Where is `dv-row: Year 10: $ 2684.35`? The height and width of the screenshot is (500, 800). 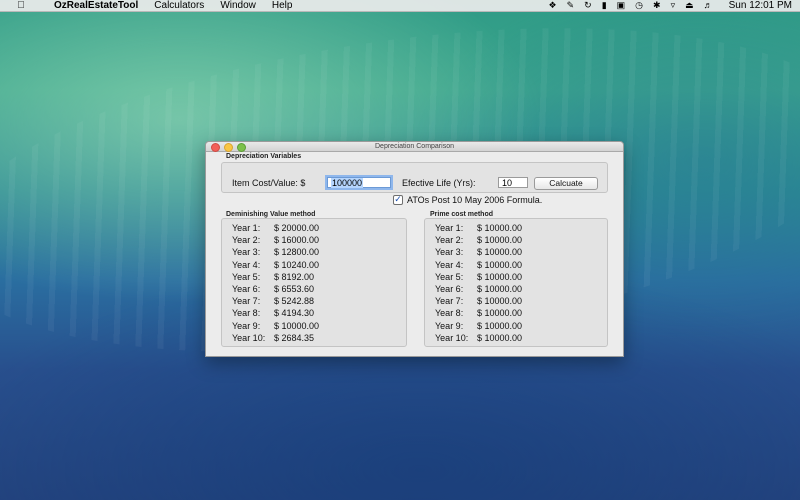 dv-row: Year 10: $ 2684.35 is located at coordinates (275, 338).